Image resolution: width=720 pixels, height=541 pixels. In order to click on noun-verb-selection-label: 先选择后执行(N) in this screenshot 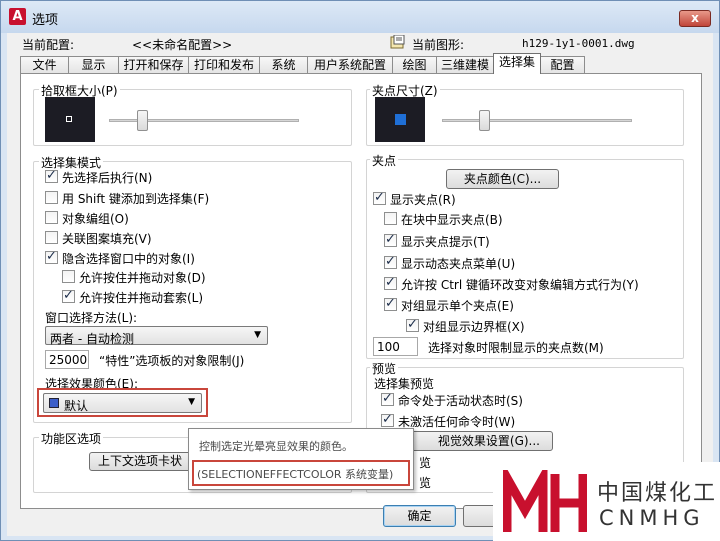, I will do `click(107, 178)`.